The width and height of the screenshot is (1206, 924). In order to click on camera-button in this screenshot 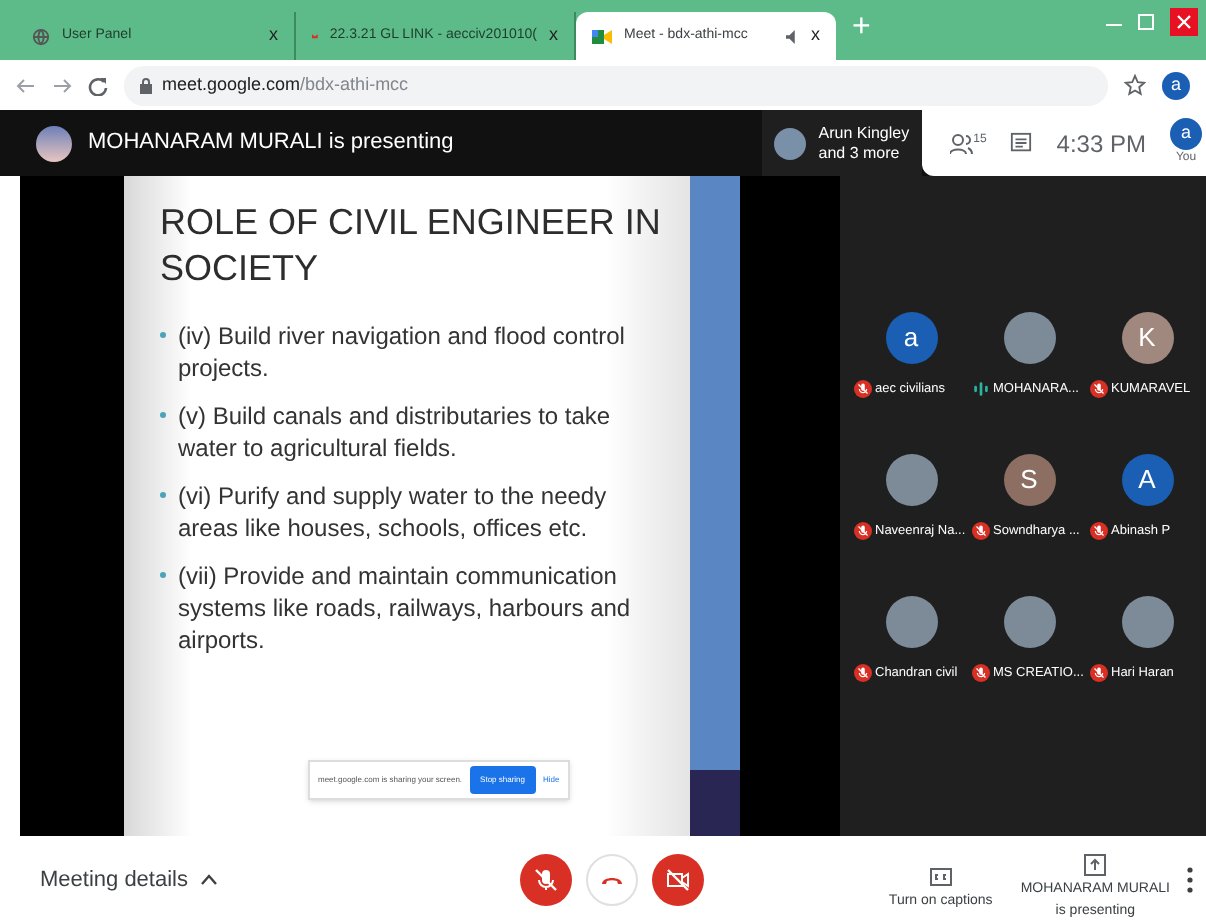, I will do `click(678, 880)`.